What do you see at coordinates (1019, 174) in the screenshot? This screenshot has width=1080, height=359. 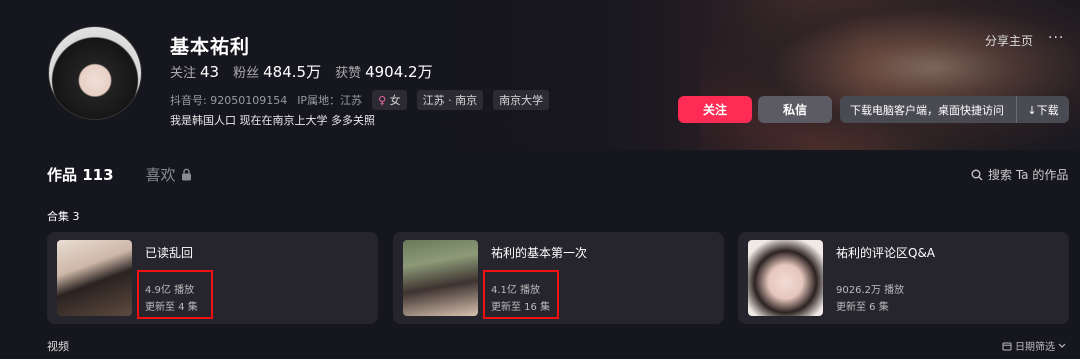 I see `search-works: 搜索 Ta 的作品` at bounding box center [1019, 174].